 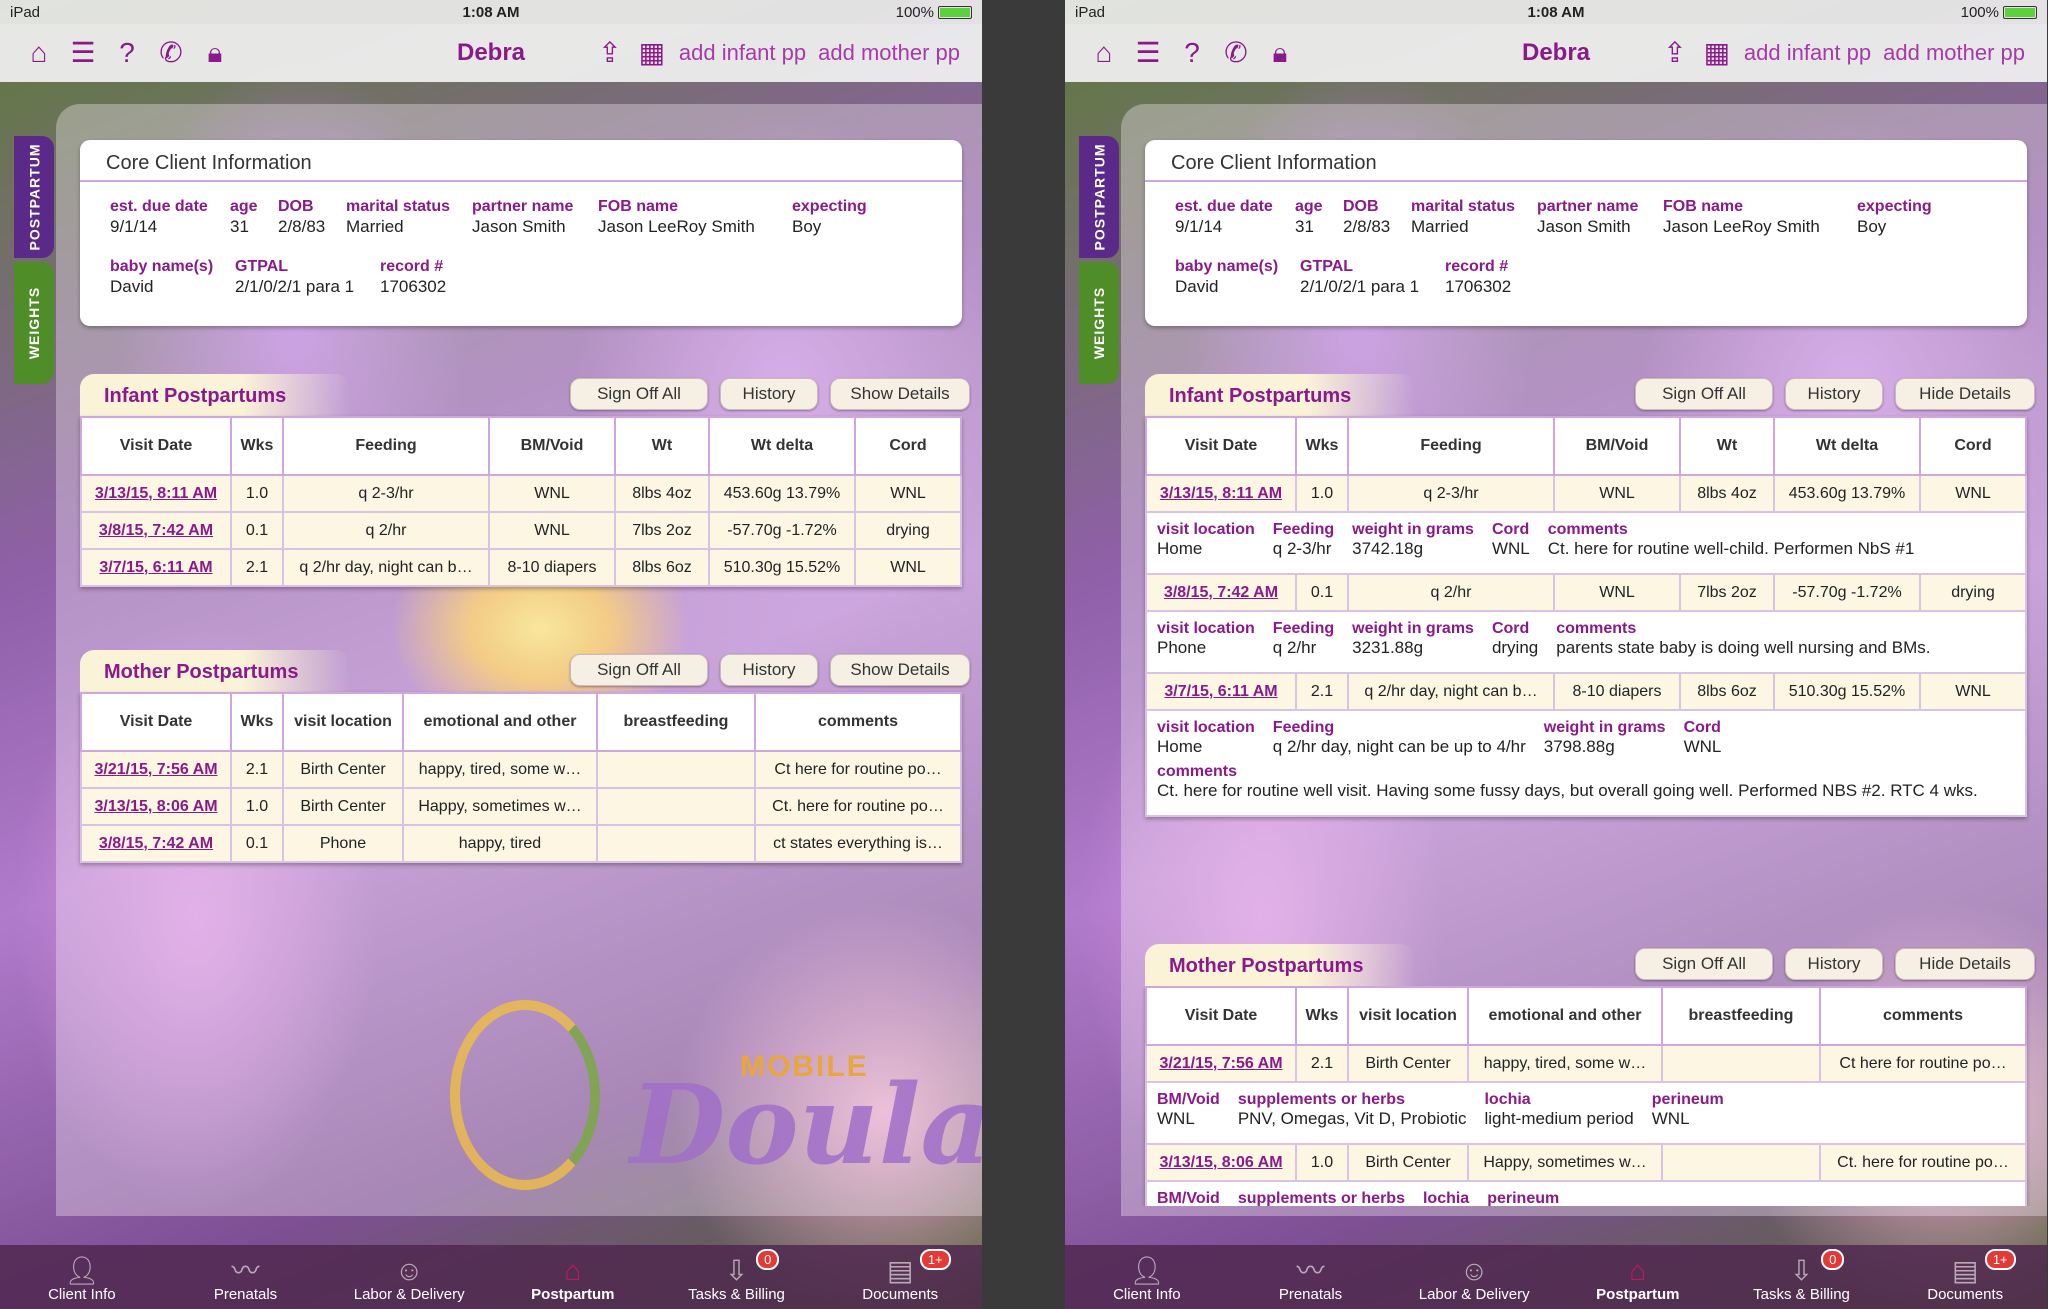 What do you see at coordinates (386, 530) in the screenshot?
I see `cell: q 2/hr` at bounding box center [386, 530].